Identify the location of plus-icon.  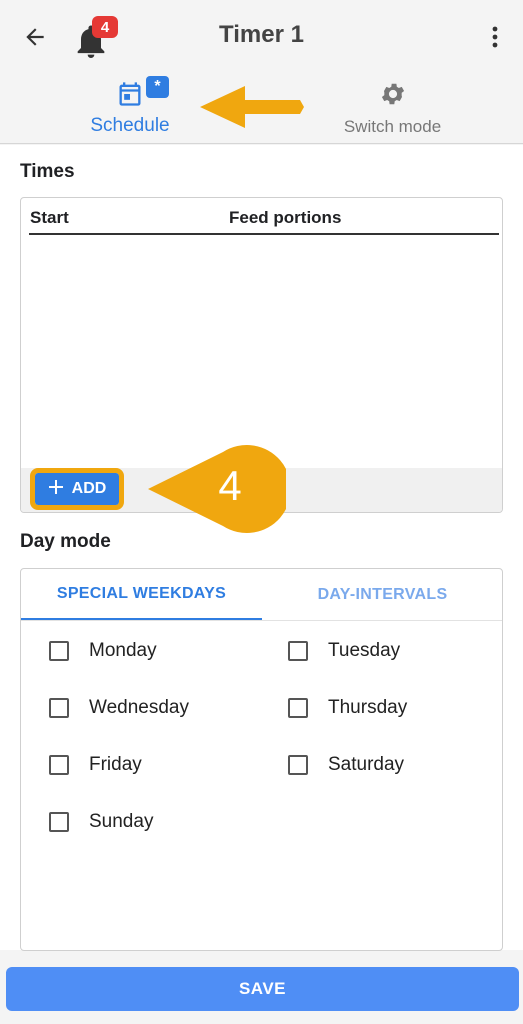
(56, 489).